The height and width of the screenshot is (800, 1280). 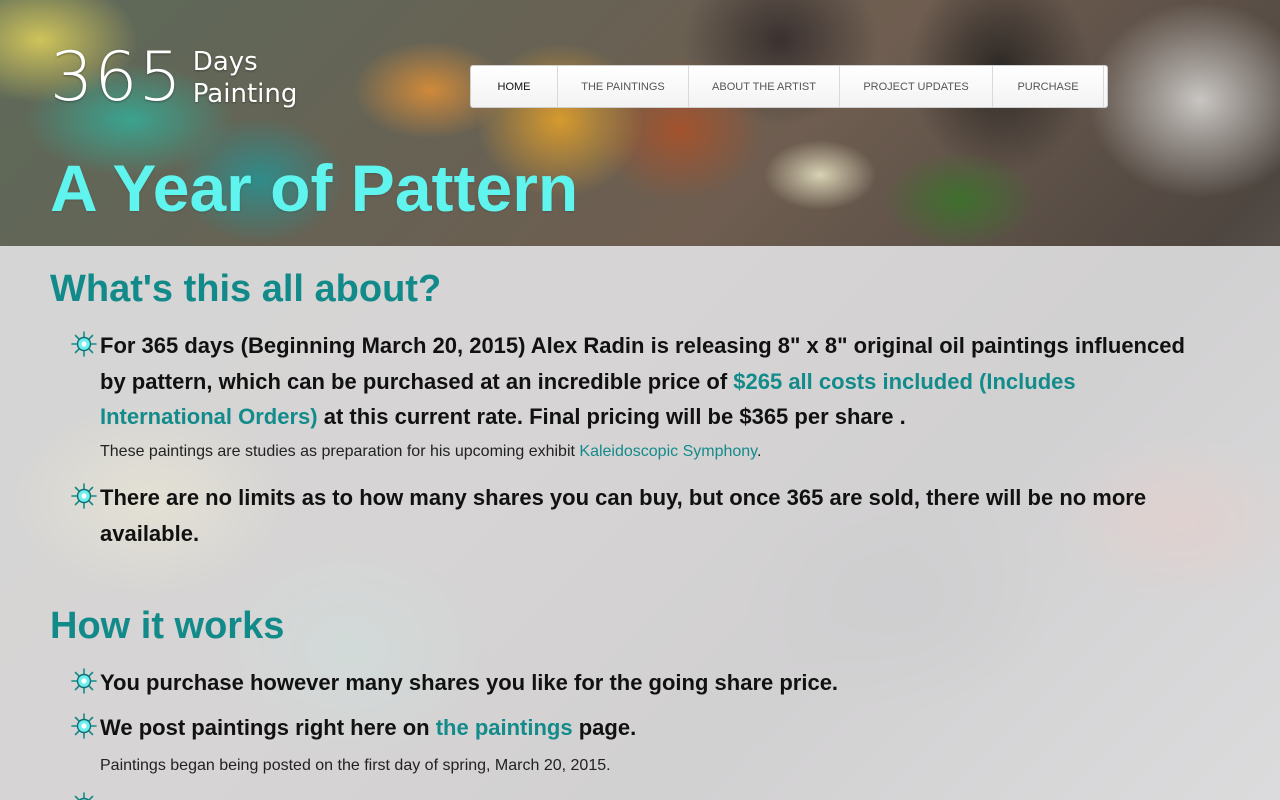 What do you see at coordinates (504, 727) in the screenshot?
I see `the-paintings-link: the paintings` at bounding box center [504, 727].